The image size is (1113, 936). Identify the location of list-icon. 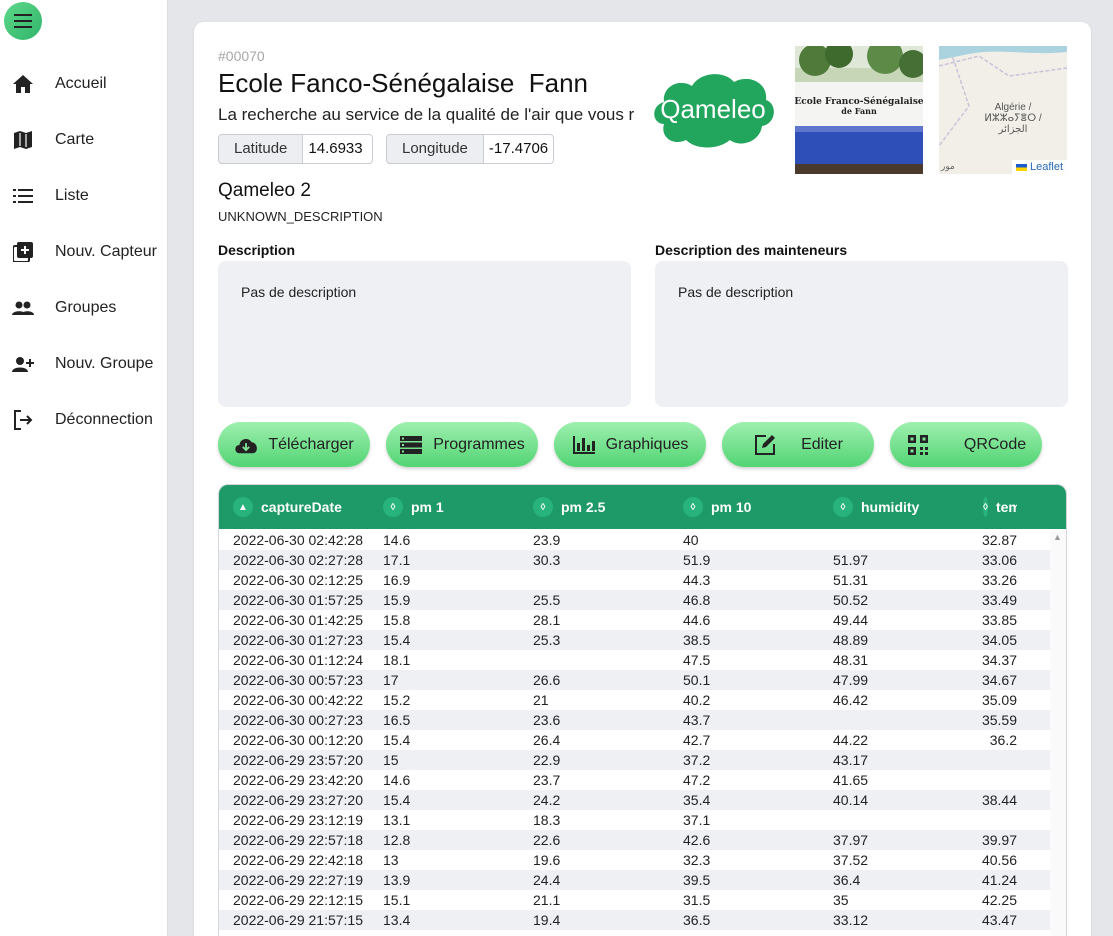
(23, 196).